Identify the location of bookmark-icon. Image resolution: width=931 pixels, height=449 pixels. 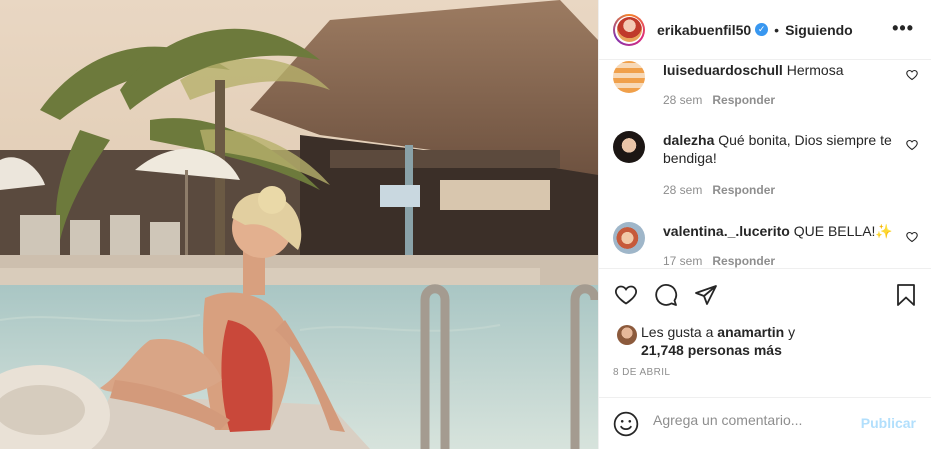
(906, 295).